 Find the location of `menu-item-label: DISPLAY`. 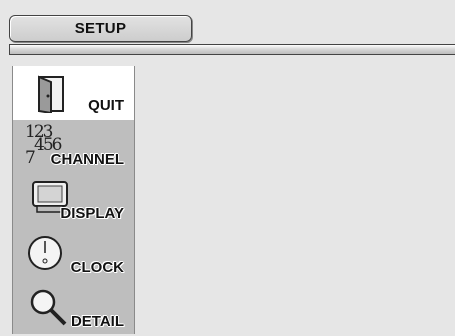

menu-item-label: DISPLAY is located at coordinates (92, 213).